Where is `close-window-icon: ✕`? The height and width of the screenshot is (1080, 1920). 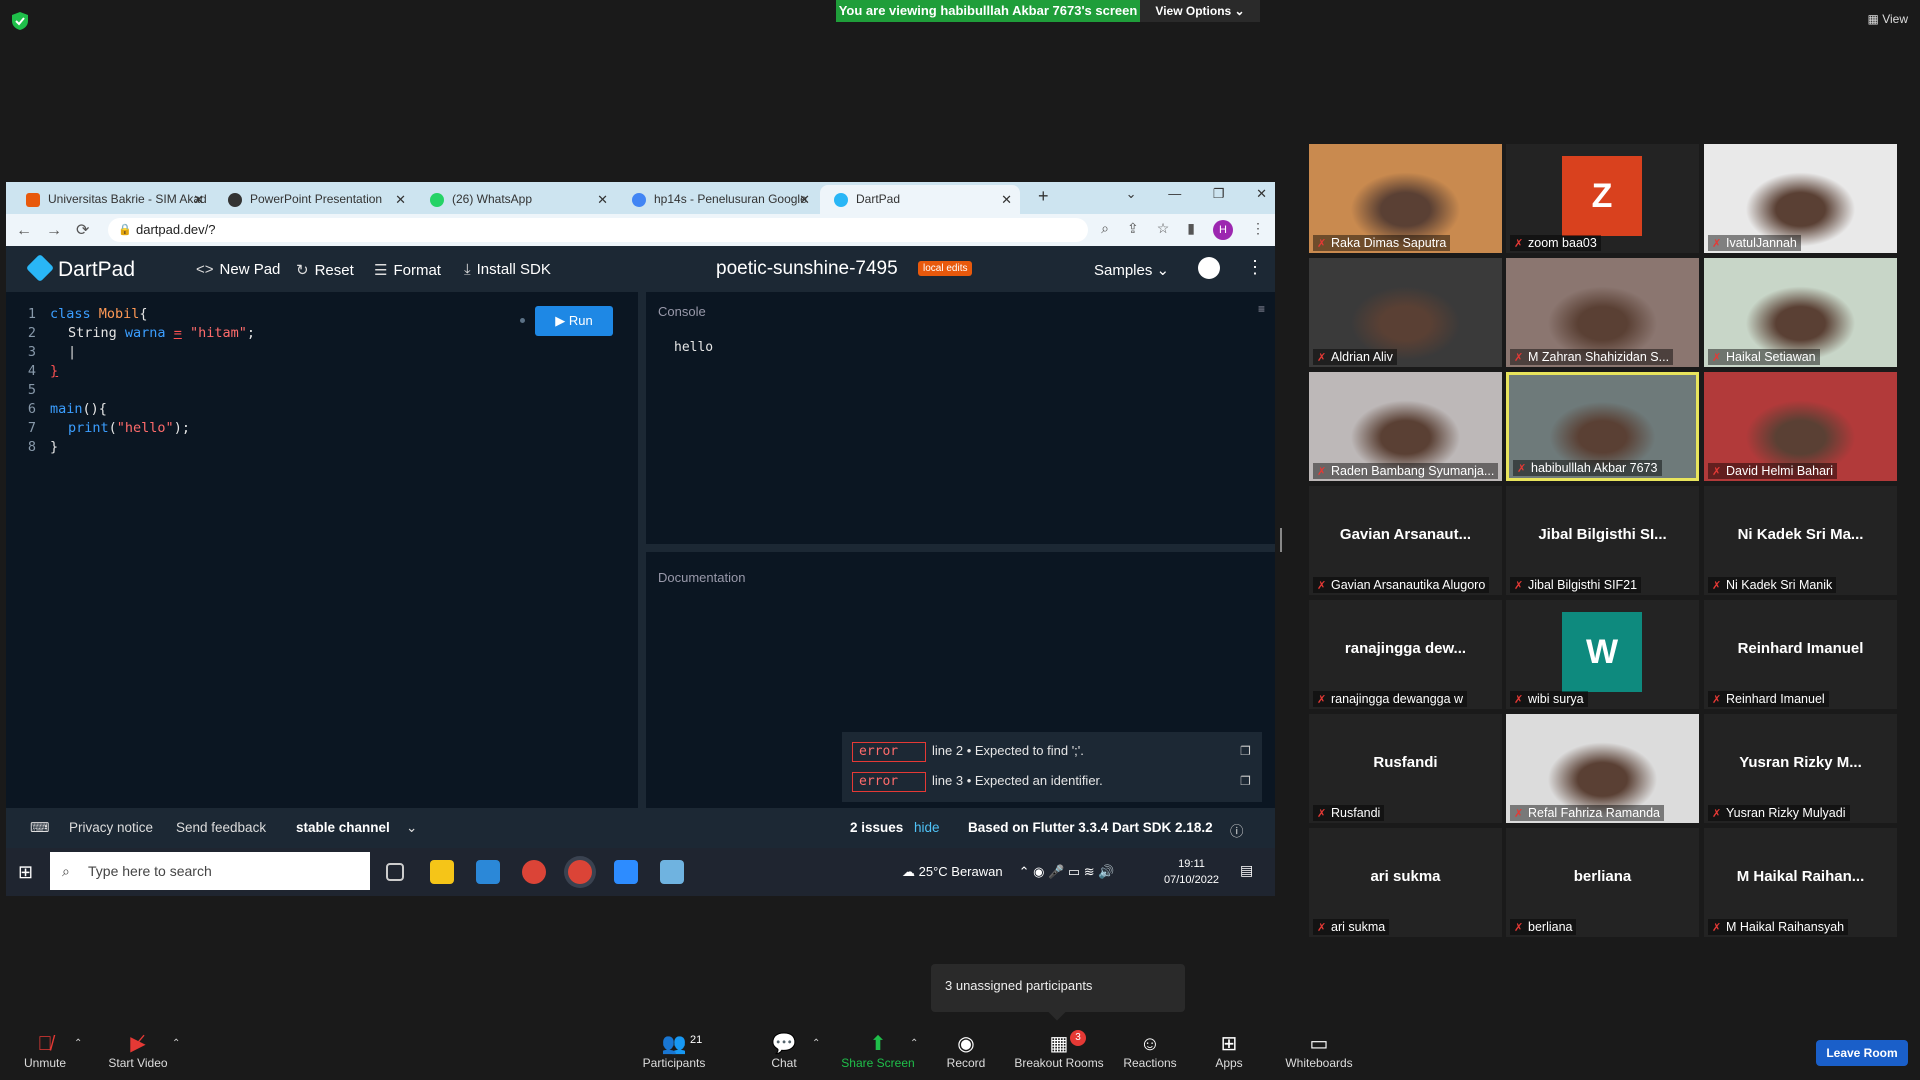
close-window-icon: ✕ is located at coordinates (1261, 193).